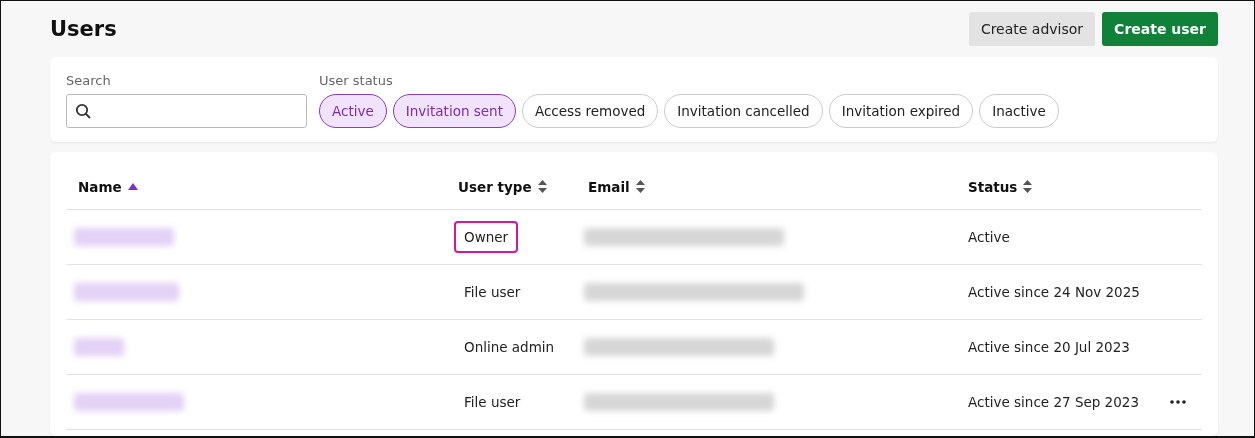 The height and width of the screenshot is (438, 1255). I want to click on redacted-name, so click(99, 347).